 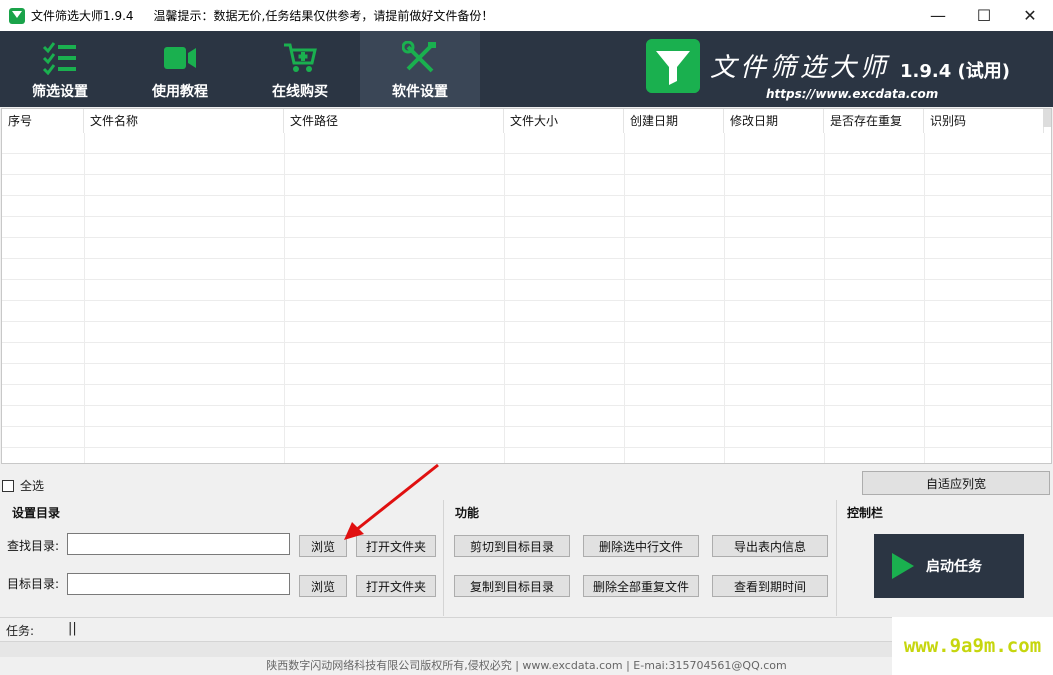 I want to click on brand-filter-logo, so click(x=673, y=66).